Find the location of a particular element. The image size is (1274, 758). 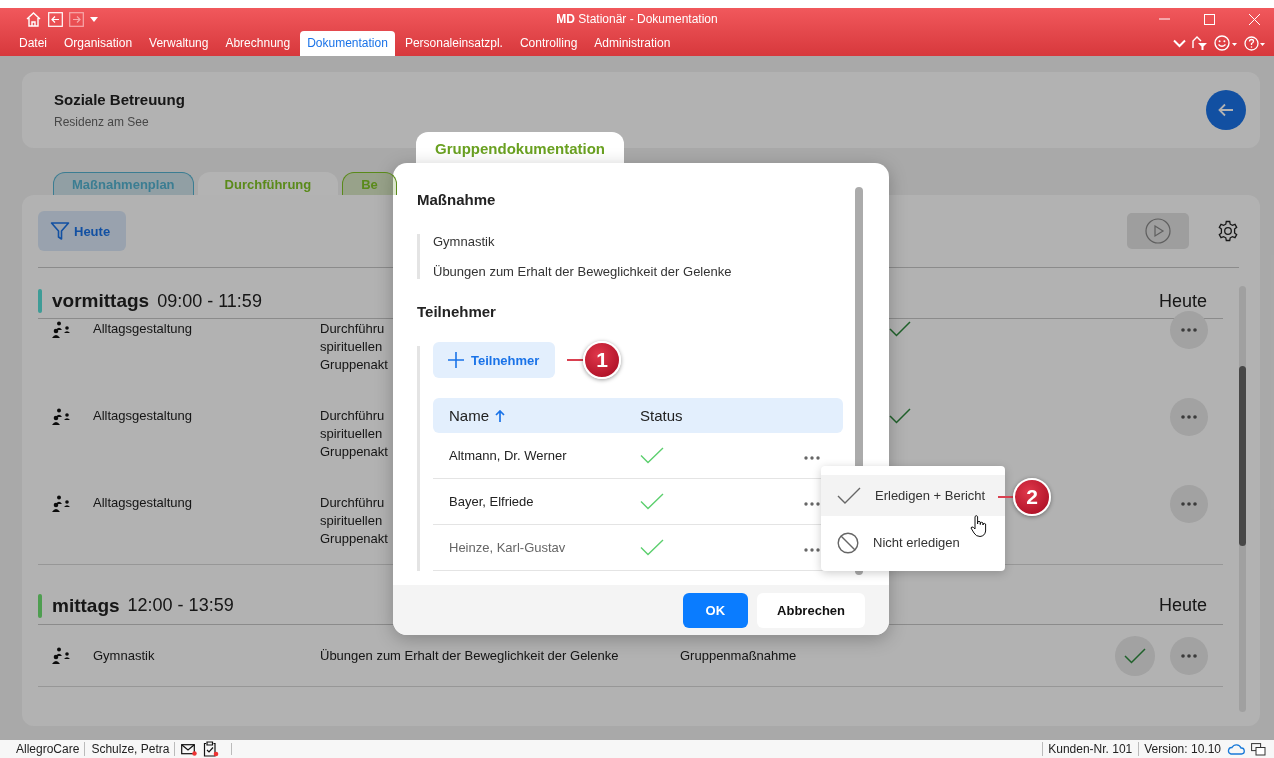

windows-icon is located at coordinates (1258, 749).